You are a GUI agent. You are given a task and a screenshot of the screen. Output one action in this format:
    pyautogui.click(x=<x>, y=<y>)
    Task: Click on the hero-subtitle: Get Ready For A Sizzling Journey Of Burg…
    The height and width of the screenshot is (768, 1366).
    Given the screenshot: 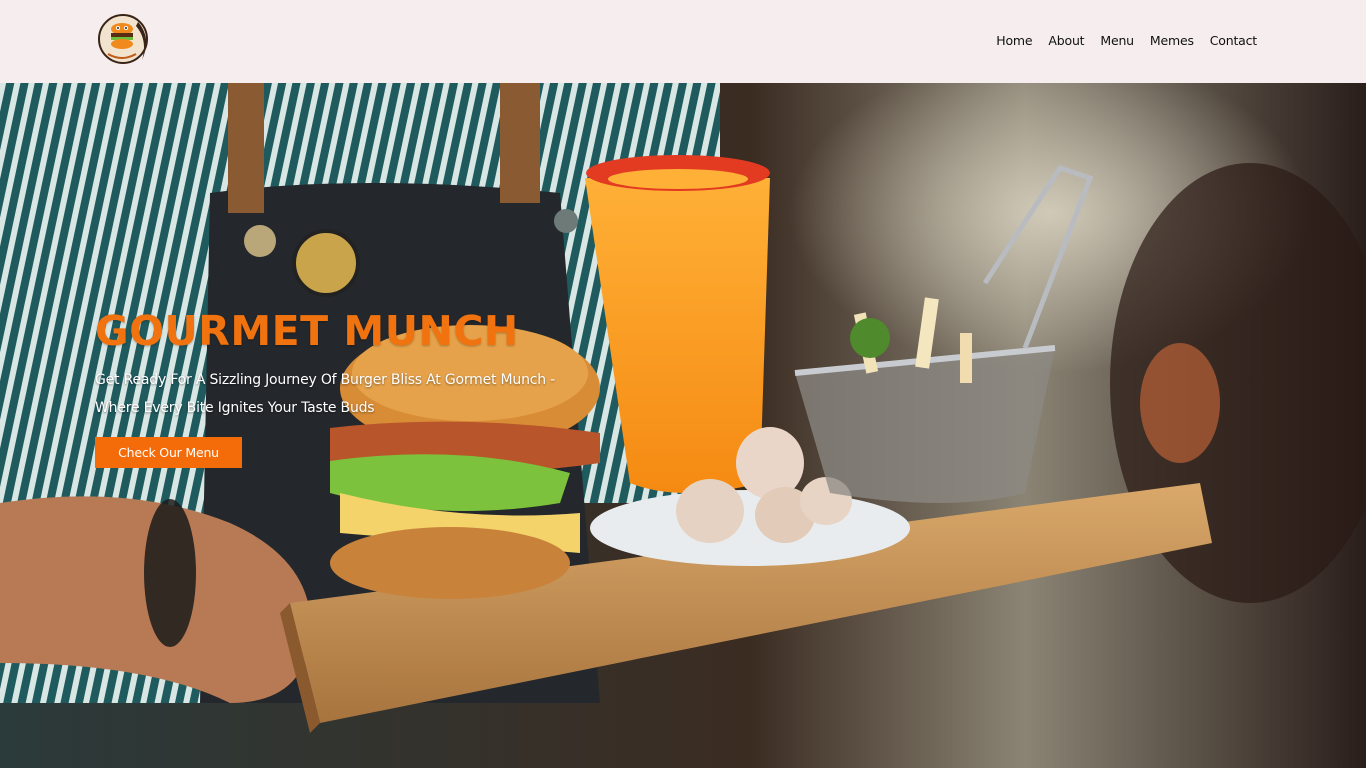 What is the action you would take?
    pyautogui.click(x=325, y=394)
    